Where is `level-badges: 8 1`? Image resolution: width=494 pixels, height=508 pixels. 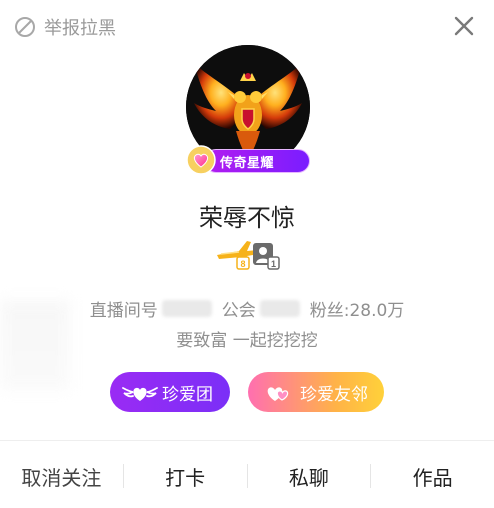
level-badges: 8 1 is located at coordinates (247, 254).